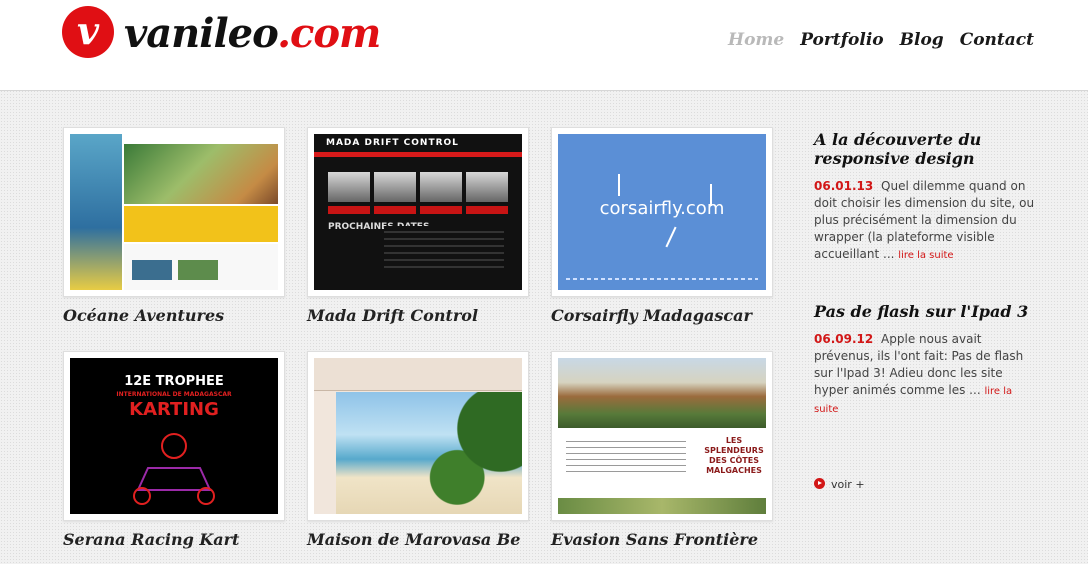  I want to click on portfolio-title-mada: Mada Drift Control, so click(427, 315).